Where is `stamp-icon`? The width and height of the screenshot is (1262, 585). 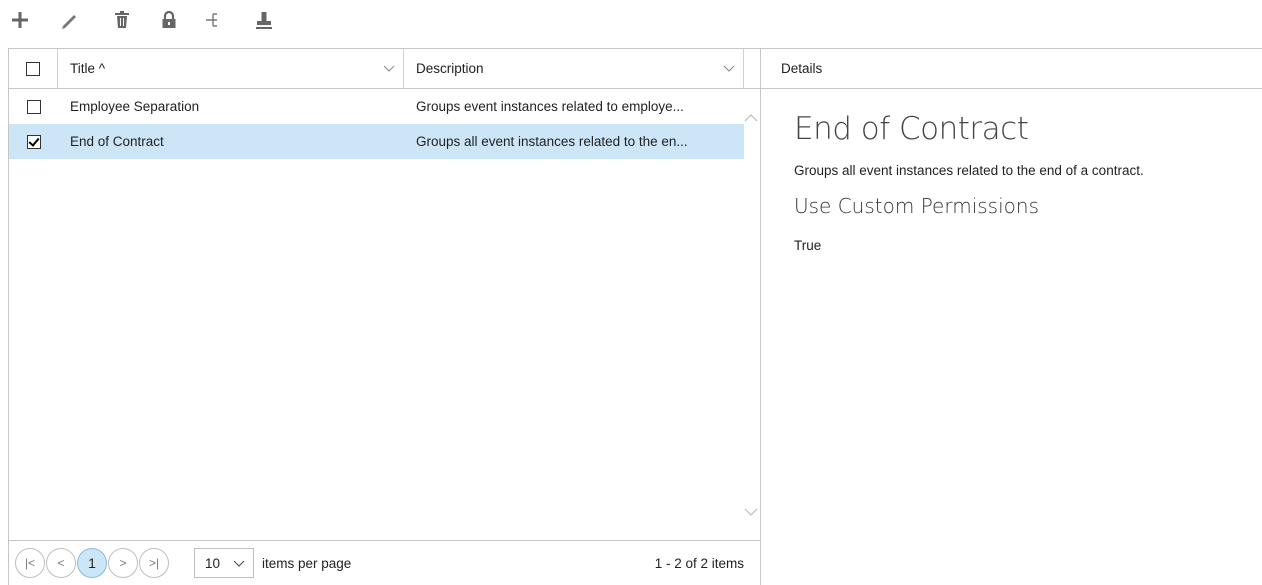
stamp-icon is located at coordinates (264, 20).